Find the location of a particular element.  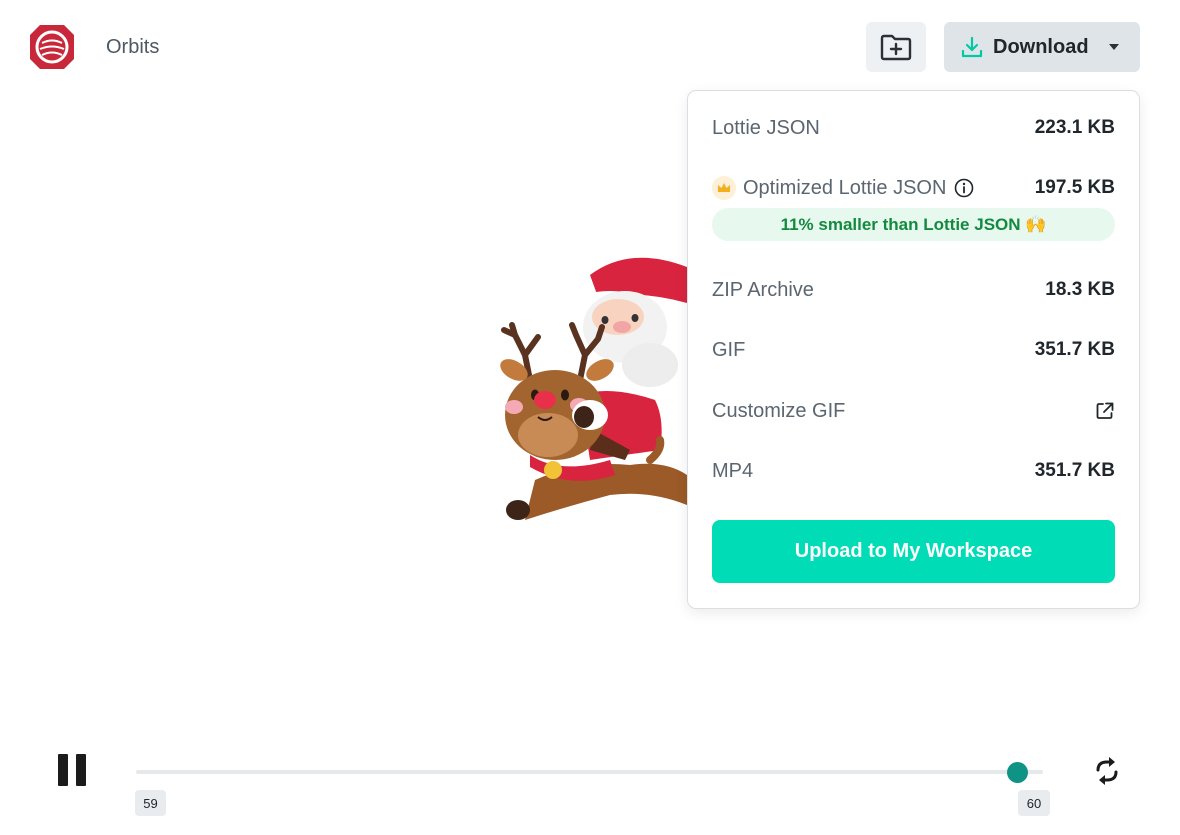

frame-end-label: 60 is located at coordinates (1034, 803).